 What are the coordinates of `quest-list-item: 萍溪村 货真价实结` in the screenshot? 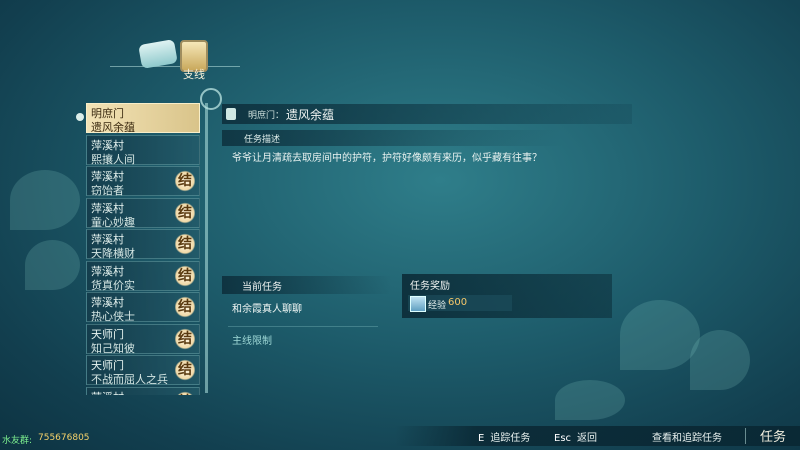 It's located at (143, 276).